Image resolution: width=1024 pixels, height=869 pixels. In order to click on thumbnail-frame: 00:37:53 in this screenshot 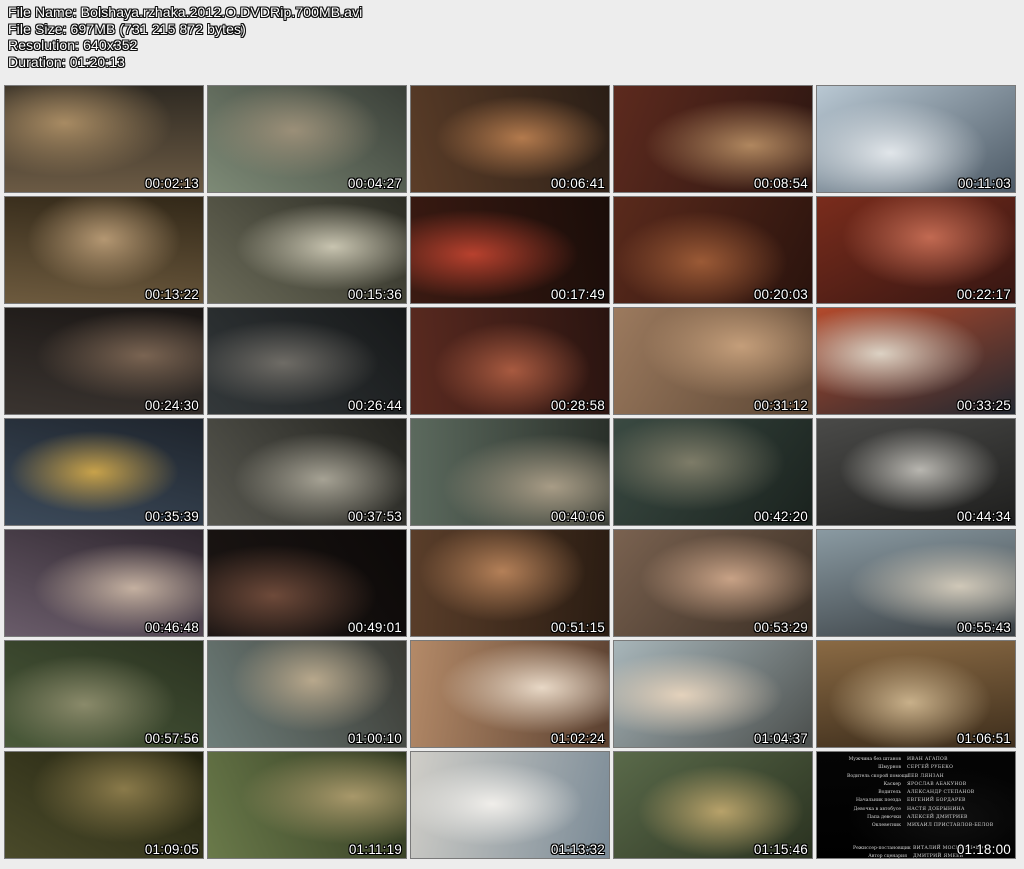, I will do `click(307, 472)`.